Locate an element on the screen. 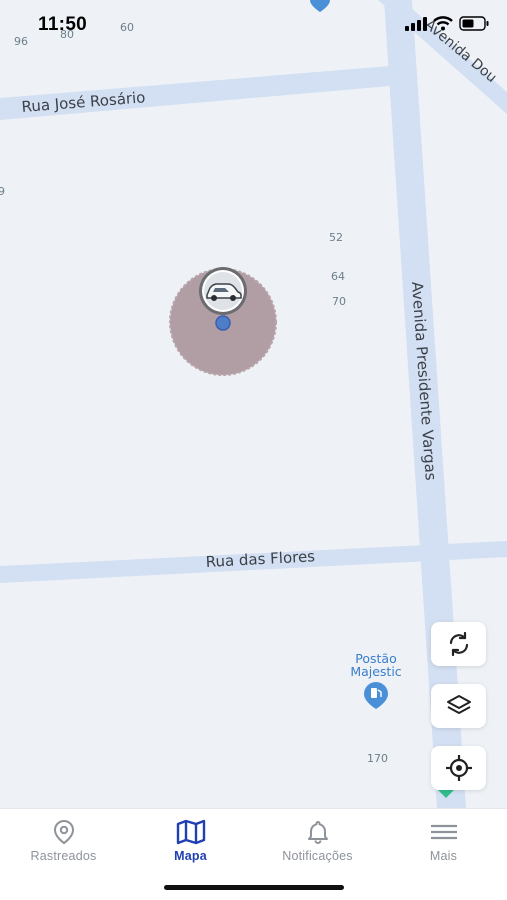 This screenshot has width=507, height=900. tab-notificacoes: Notificações is located at coordinates (317, 844).